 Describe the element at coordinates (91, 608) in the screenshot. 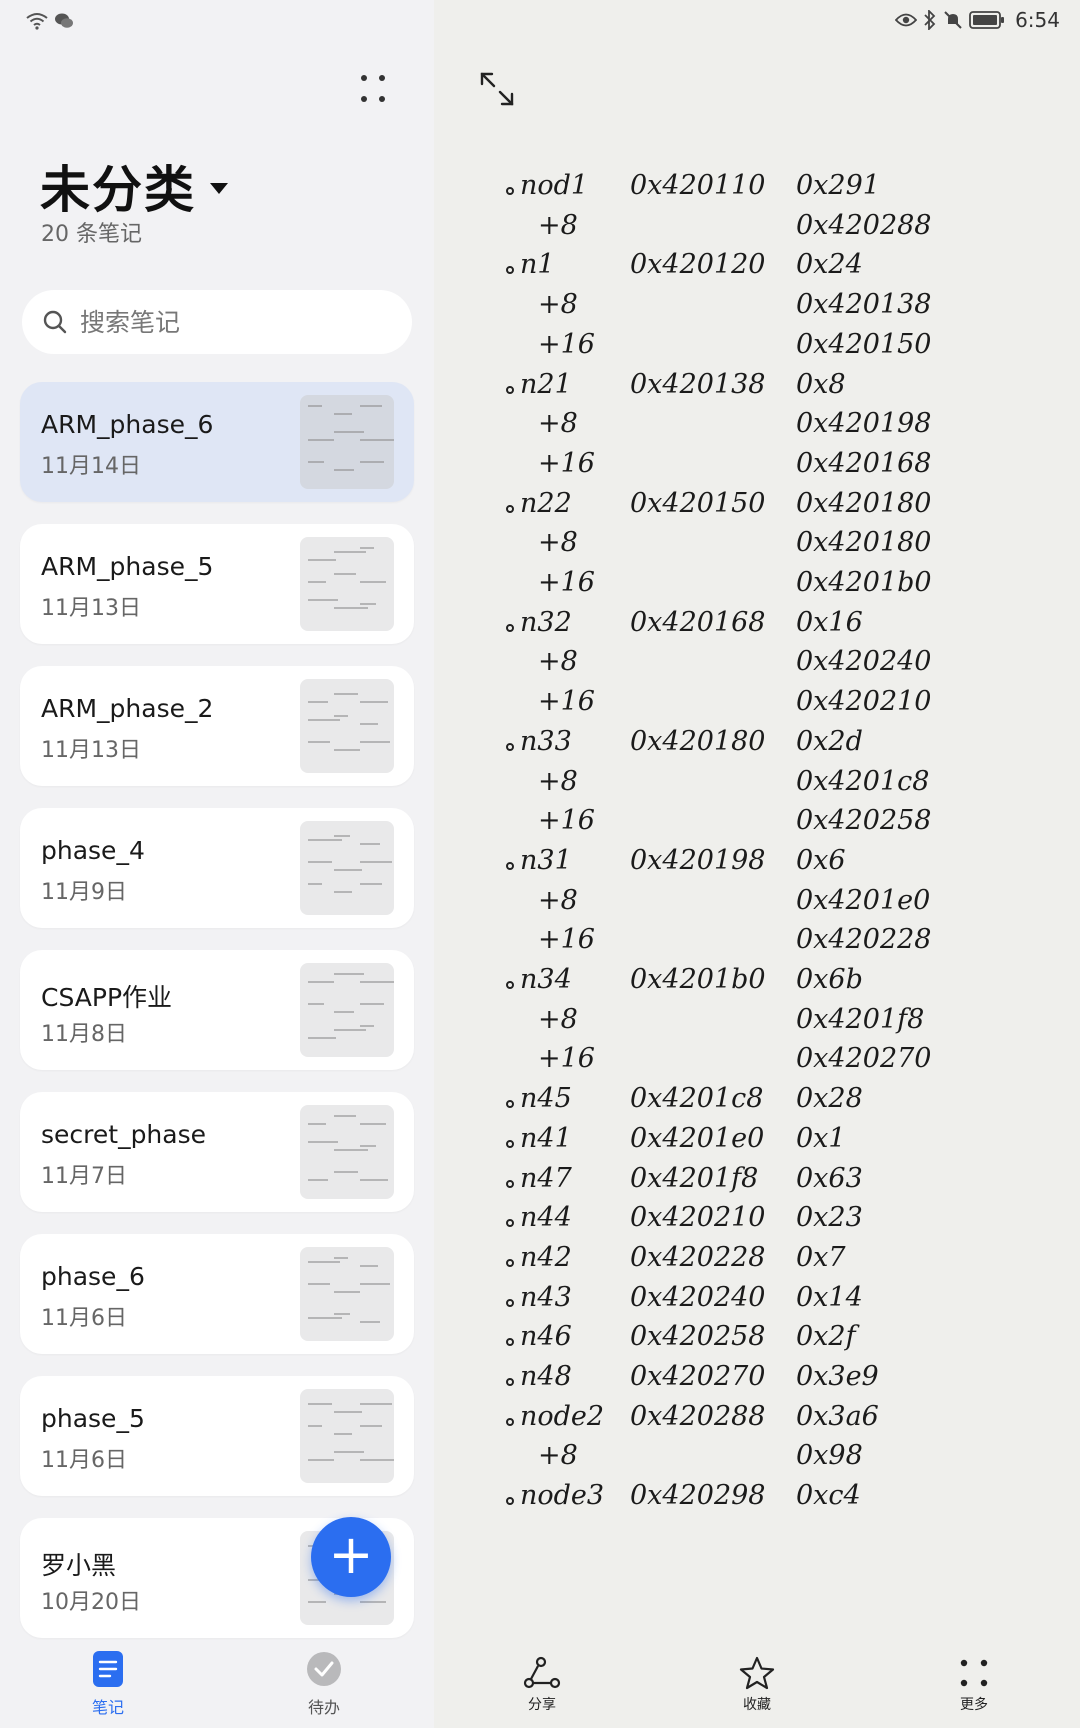

I see `note-date: 11月13日` at that location.